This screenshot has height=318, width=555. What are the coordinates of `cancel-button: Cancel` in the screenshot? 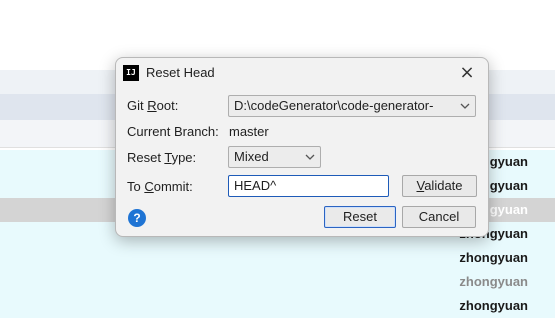 It's located at (439, 217).